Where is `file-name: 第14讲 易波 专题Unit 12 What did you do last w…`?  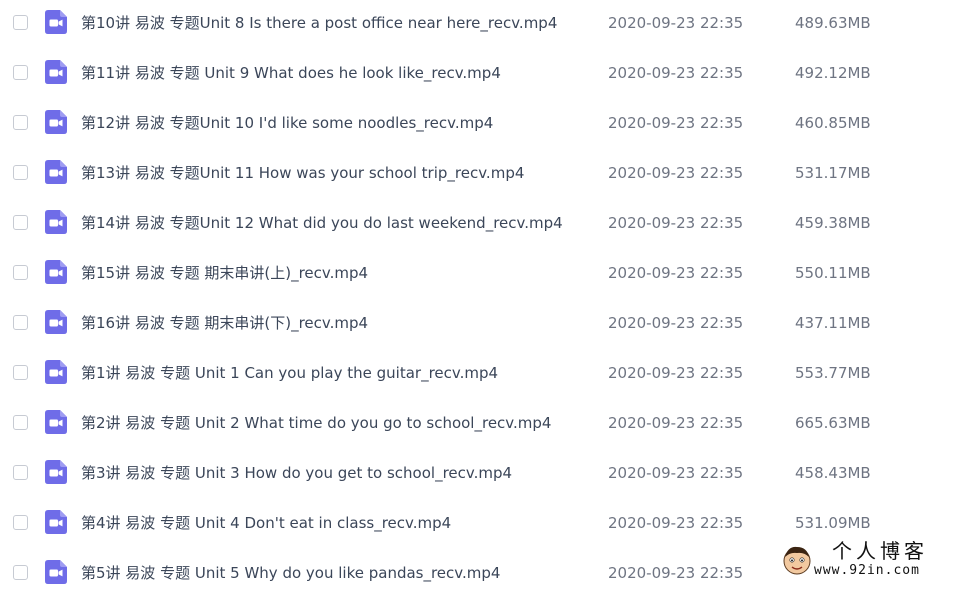 file-name: 第14讲 易波 专题Unit 12 What did you do last w… is located at coordinates (322, 223).